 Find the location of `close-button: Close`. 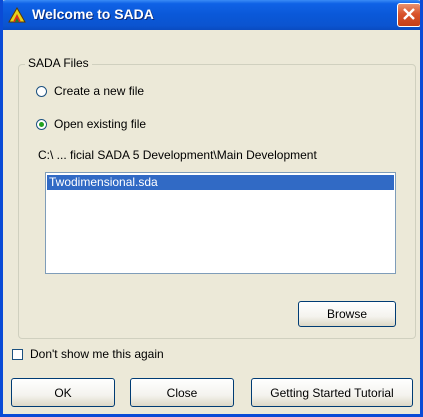

close-button: Close is located at coordinates (182, 392).